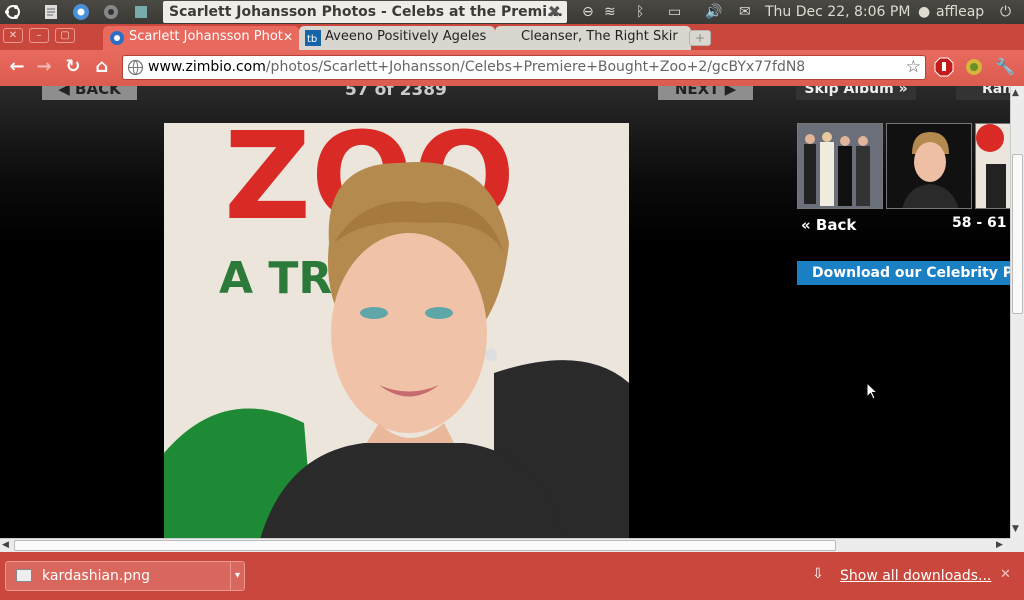  What do you see at coordinates (1005, 574) in the screenshot?
I see `close-shelf-icon: ✕` at bounding box center [1005, 574].